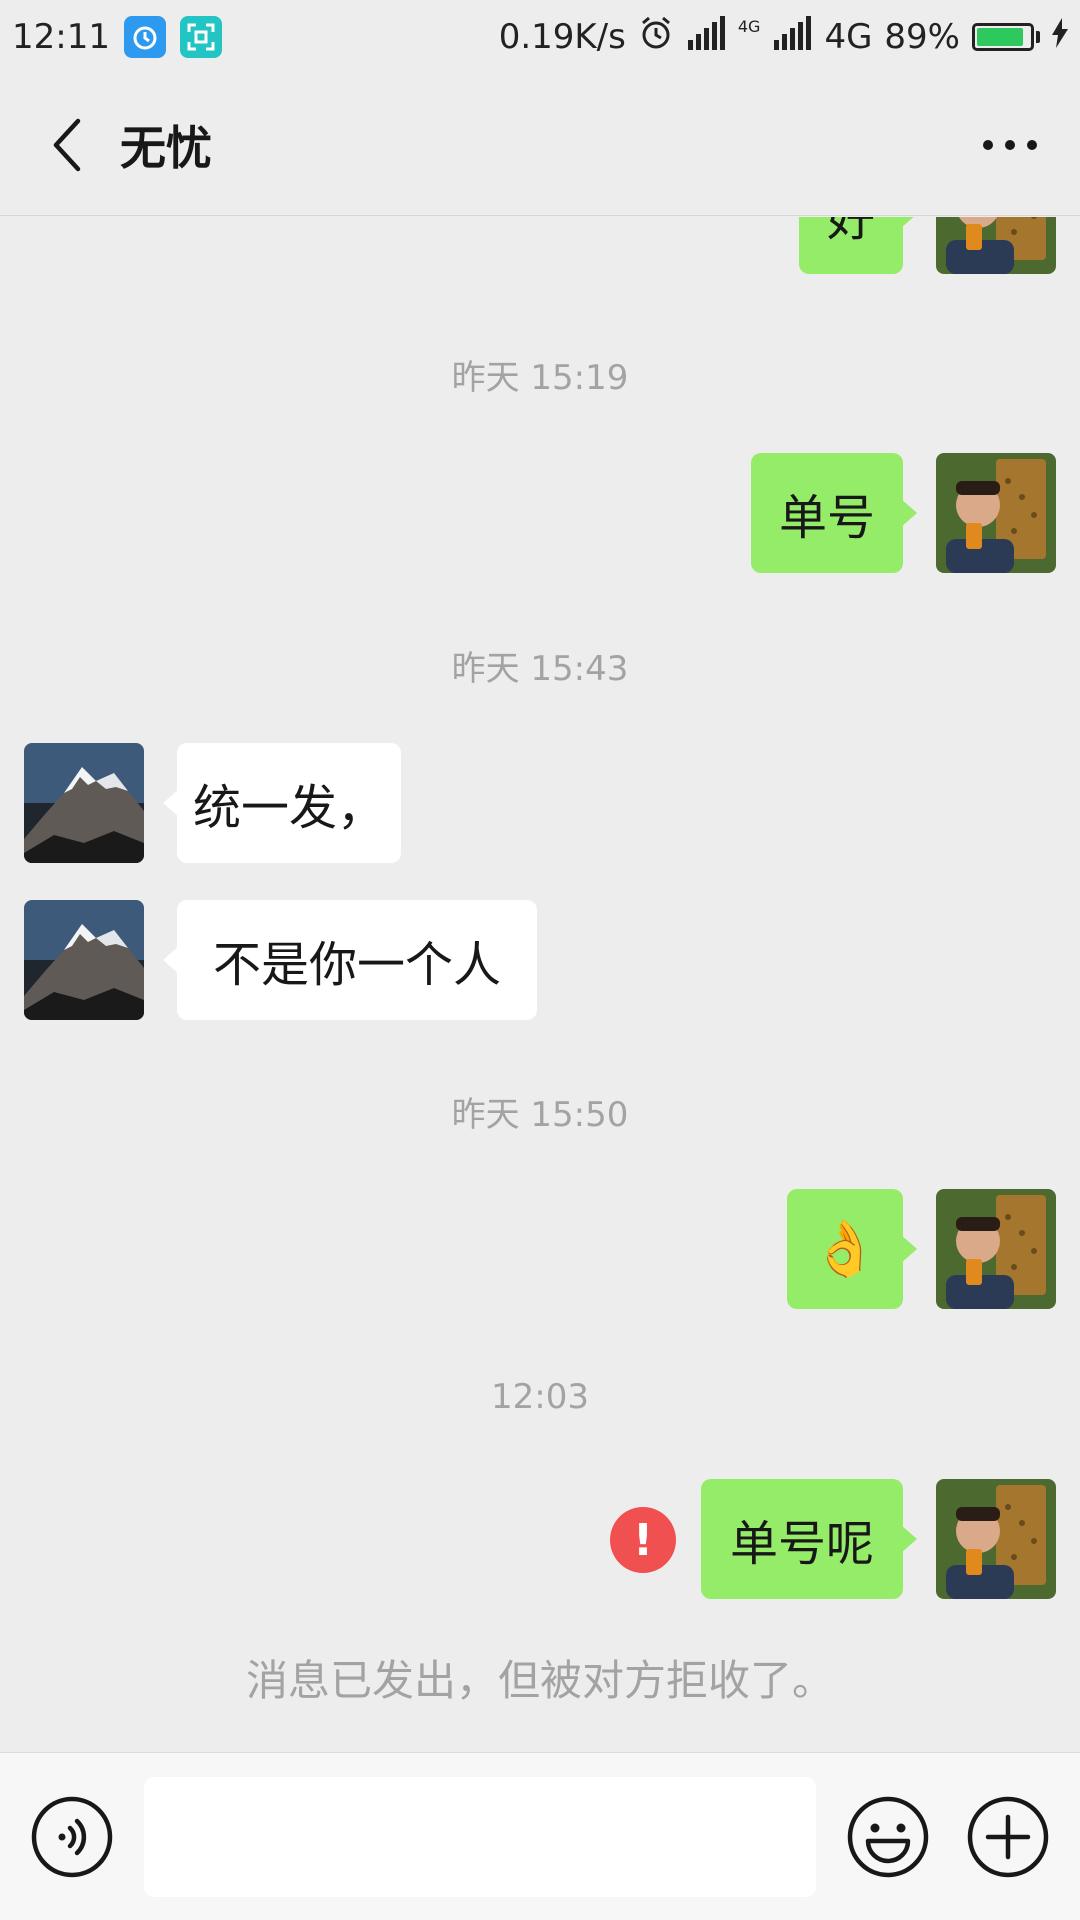 Image resolution: width=1080 pixels, height=1920 pixels. I want to click on send-failed-icon: !, so click(643, 1540).